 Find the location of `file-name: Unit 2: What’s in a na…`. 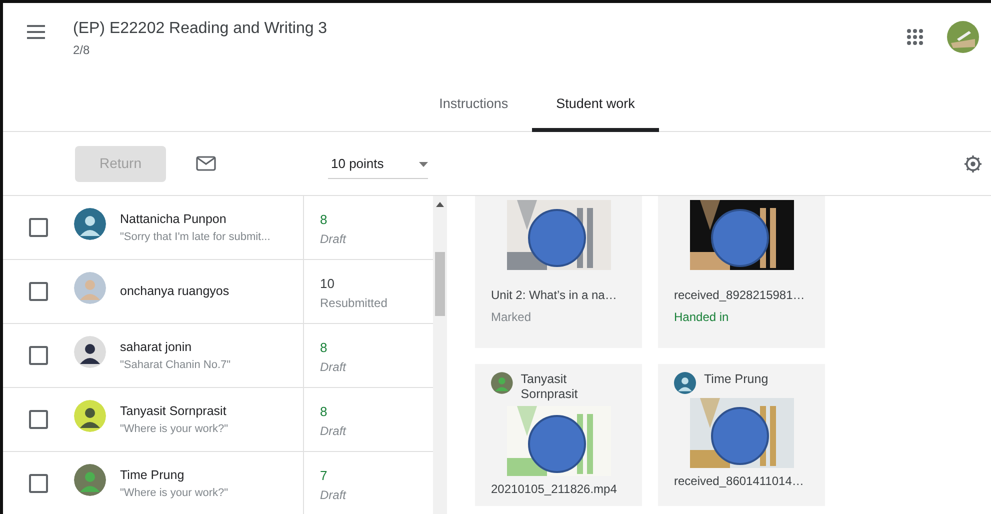

file-name: Unit 2: What’s in a na… is located at coordinates (554, 295).